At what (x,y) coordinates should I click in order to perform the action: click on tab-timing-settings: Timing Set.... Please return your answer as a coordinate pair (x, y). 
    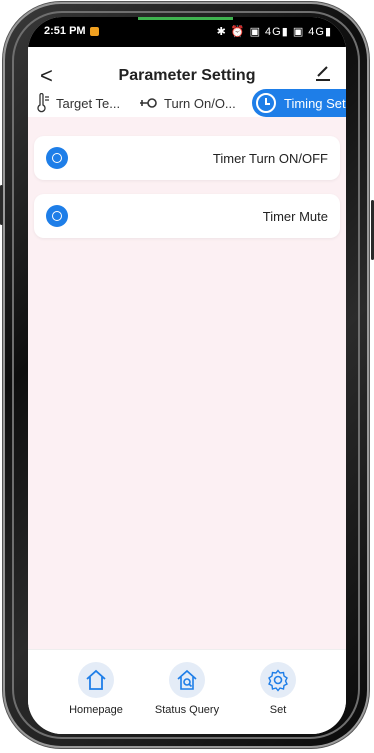
    Looking at the image, I should click on (299, 103).